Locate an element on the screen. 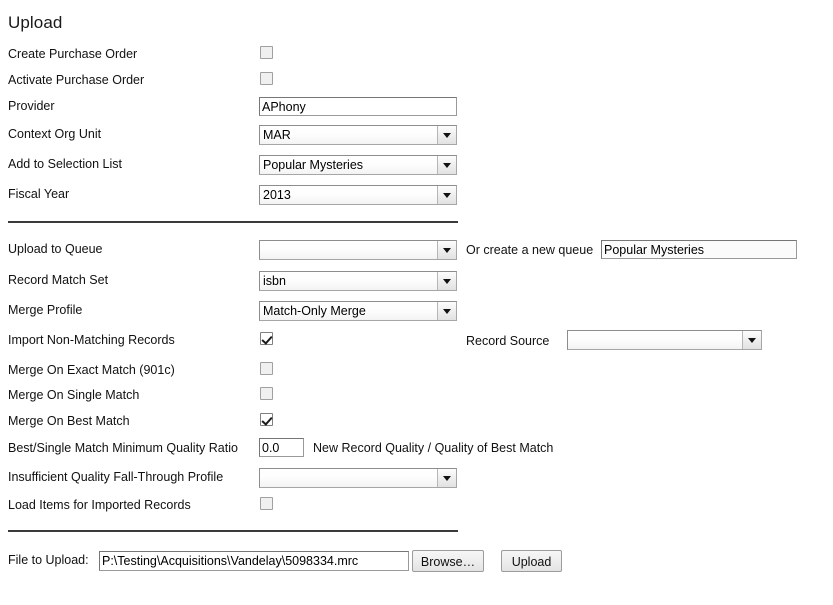 The width and height of the screenshot is (833, 605). select-fallthrough-profile-value is located at coordinates (348, 478).